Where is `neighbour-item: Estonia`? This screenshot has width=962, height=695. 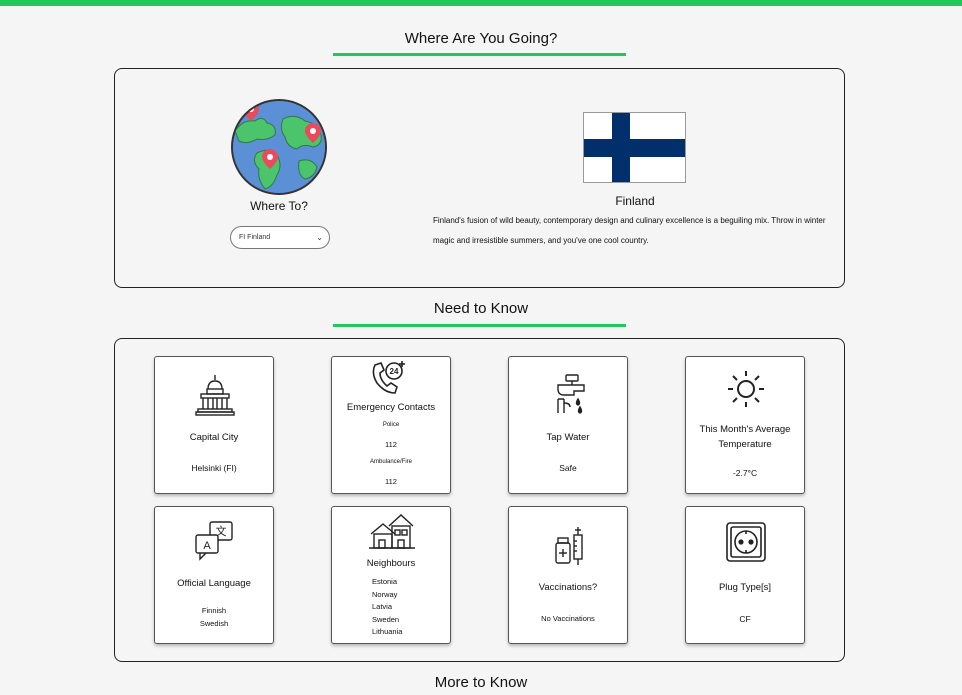
neighbour-item: Estonia is located at coordinates (385, 581).